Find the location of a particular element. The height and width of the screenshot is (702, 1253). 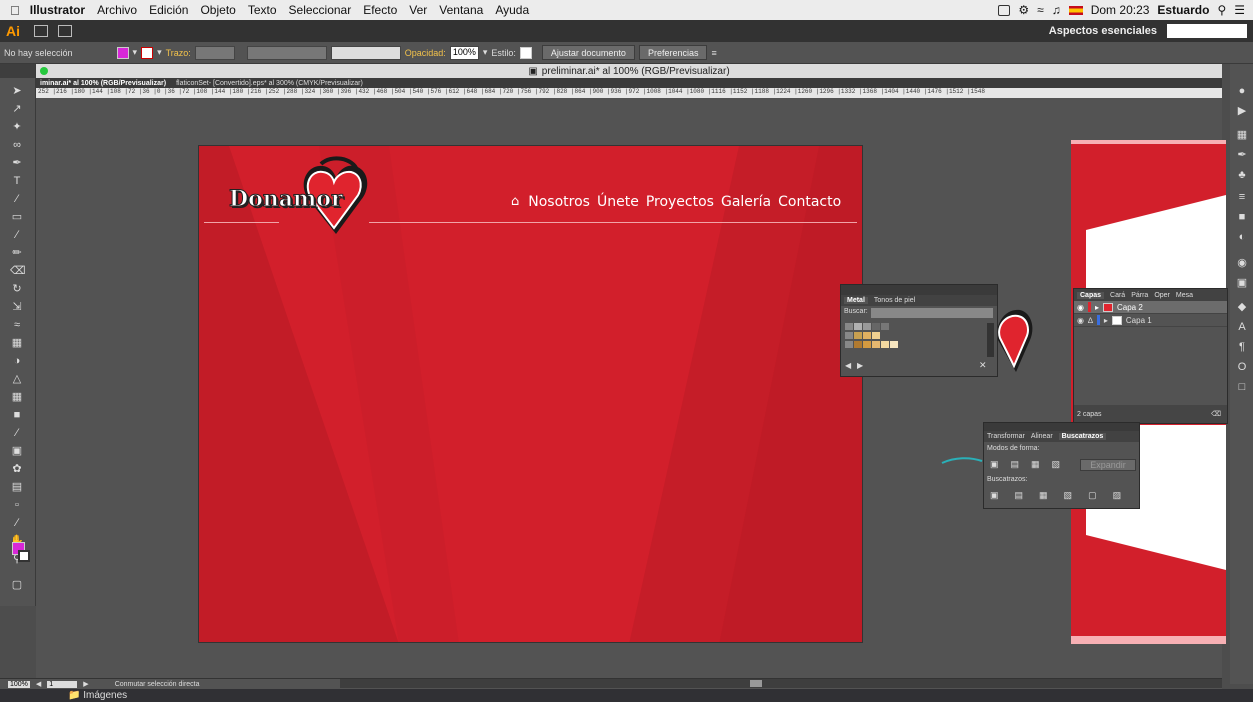

menu-ayuda: Ayuda is located at coordinates (512, 10).